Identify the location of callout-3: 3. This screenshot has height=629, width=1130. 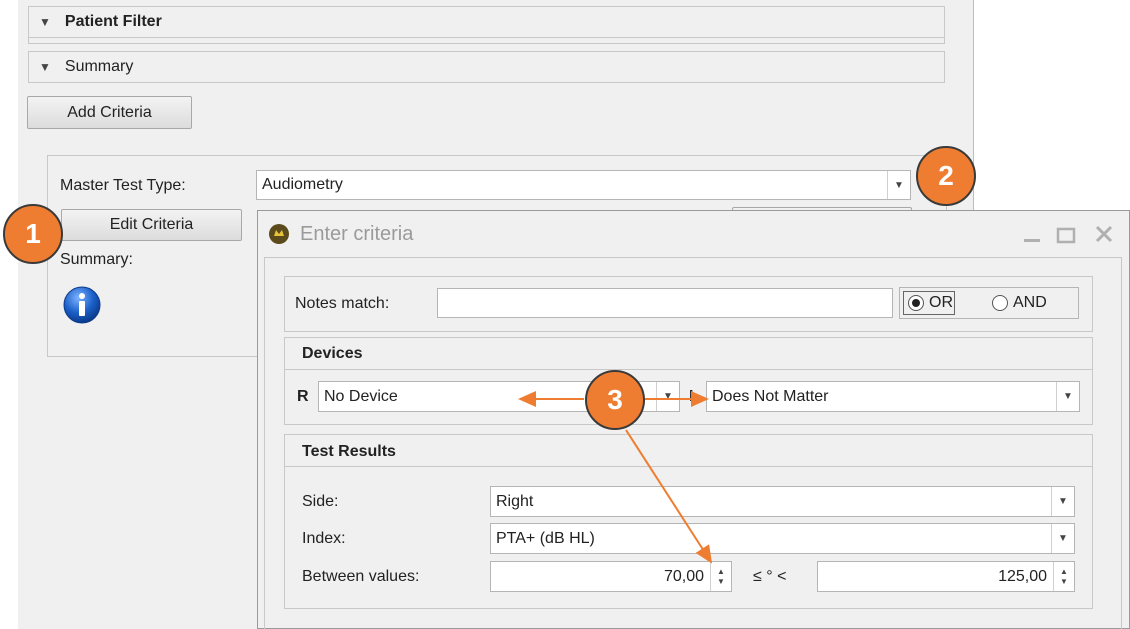
(615, 400).